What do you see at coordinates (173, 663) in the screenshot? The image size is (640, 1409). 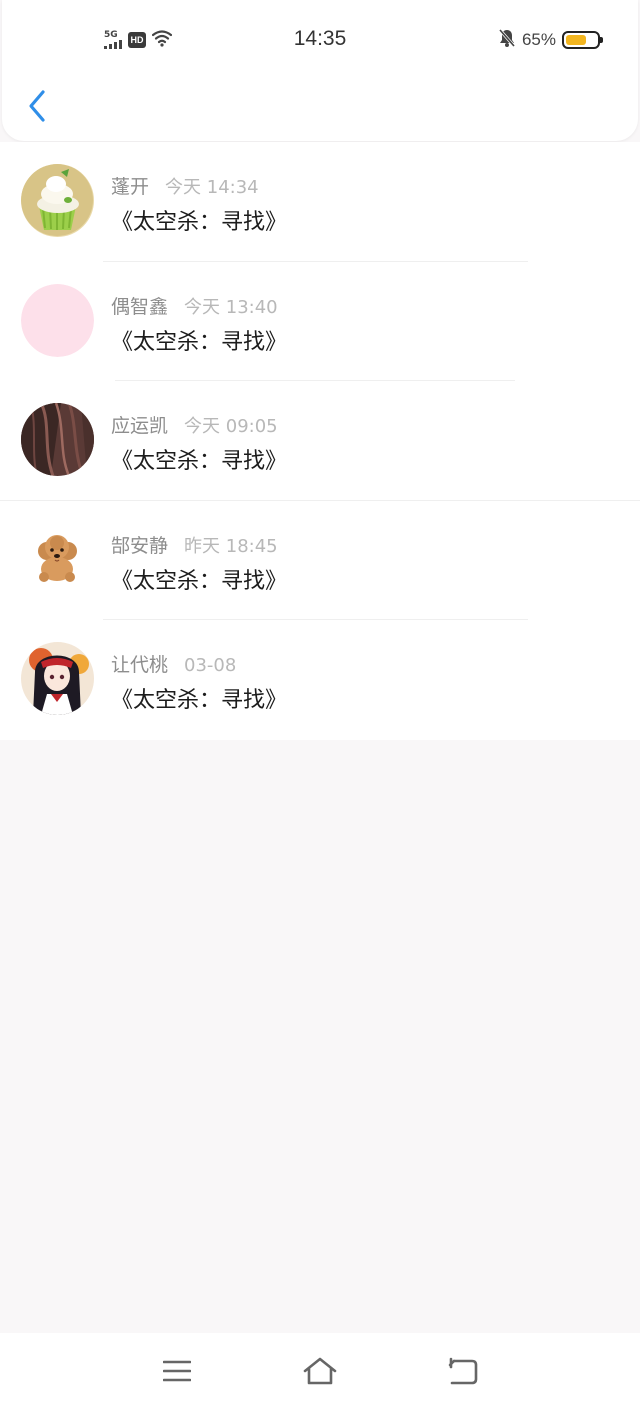 I see `message-meta: 让代桃 03-08` at bounding box center [173, 663].